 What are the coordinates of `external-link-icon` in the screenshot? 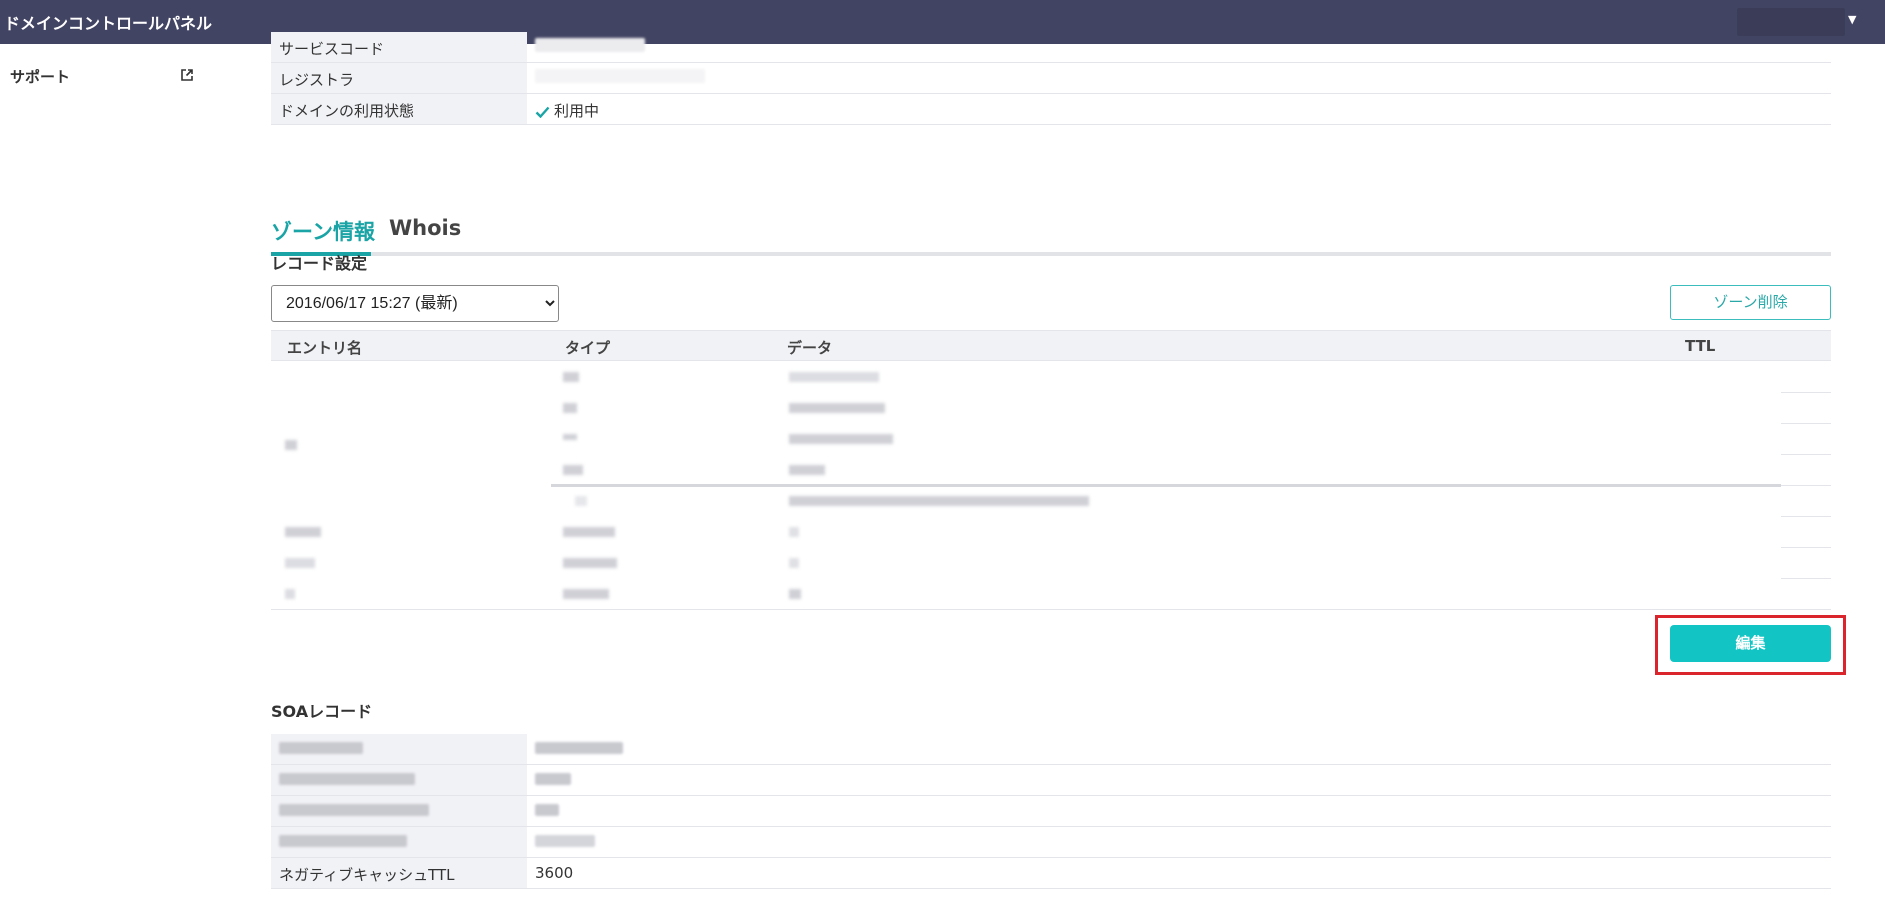 It's located at (187, 75).